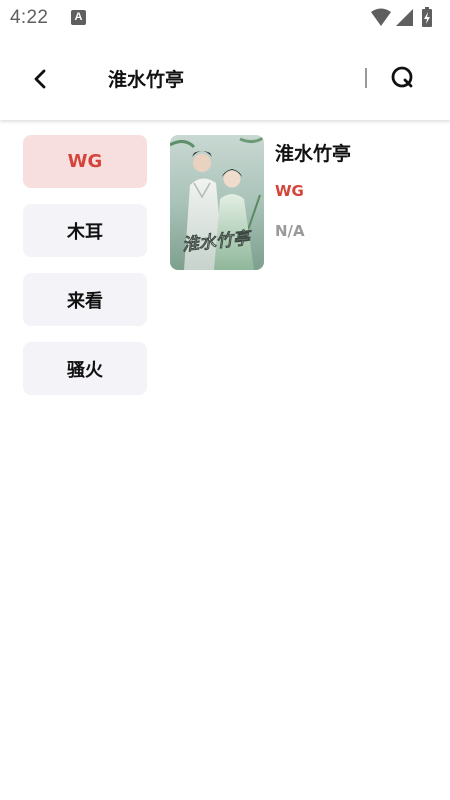 The height and width of the screenshot is (800, 450). I want to click on status-icons, so click(405, 17).